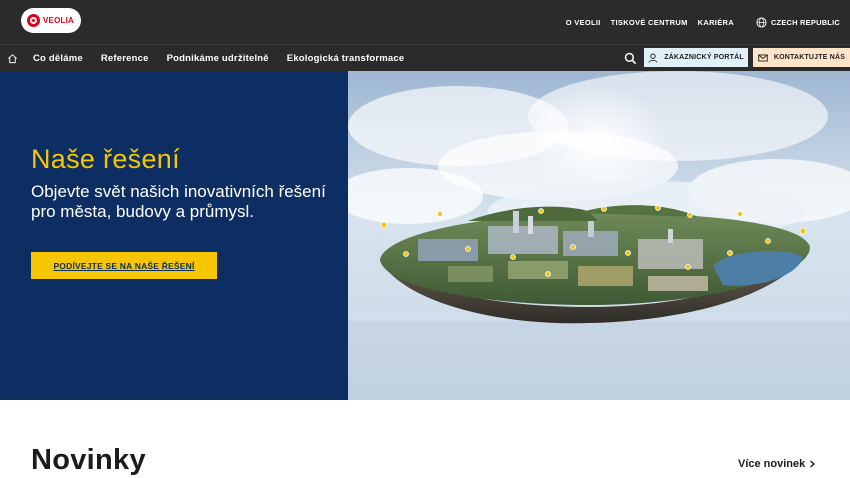 The image size is (850, 478). Describe the element at coordinates (124, 265) in the screenshot. I see `hero-cta-button: PODÍVEJTE SE NA NAŠE ŘEŠENÍ` at that location.